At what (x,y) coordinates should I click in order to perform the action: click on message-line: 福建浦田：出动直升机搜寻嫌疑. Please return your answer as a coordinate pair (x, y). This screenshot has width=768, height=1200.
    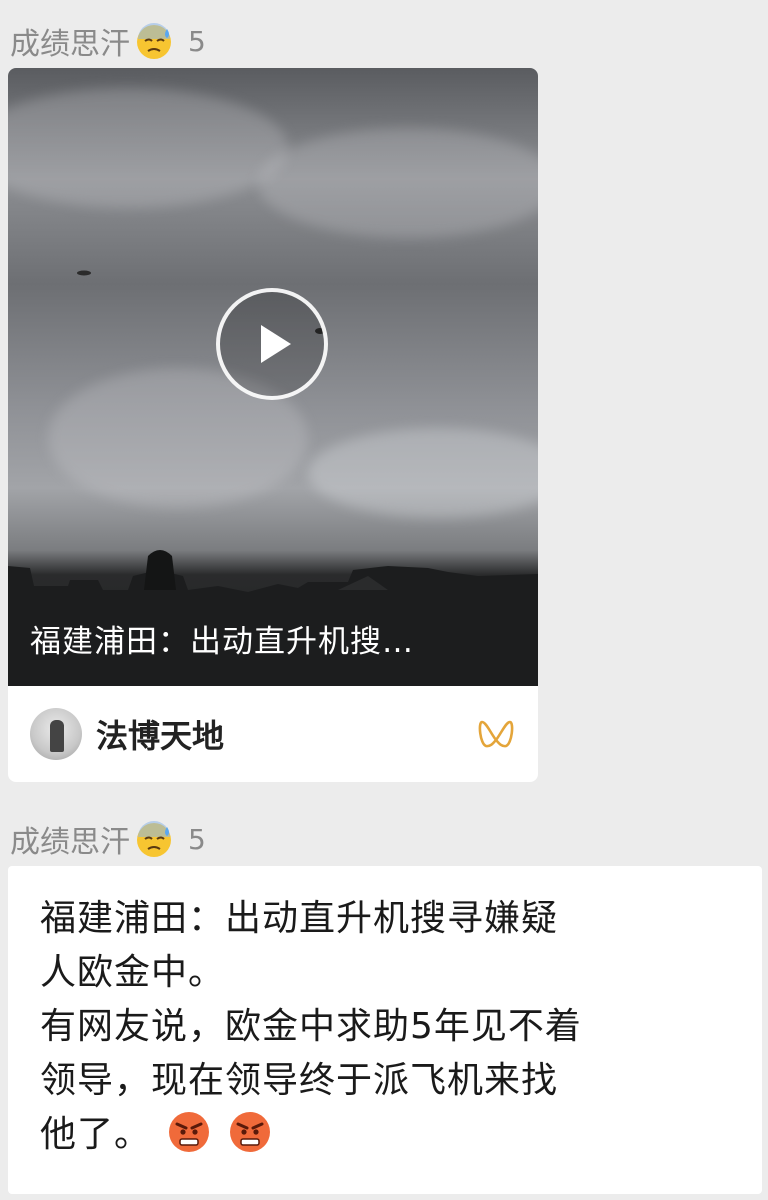
    Looking at the image, I should click on (299, 918).